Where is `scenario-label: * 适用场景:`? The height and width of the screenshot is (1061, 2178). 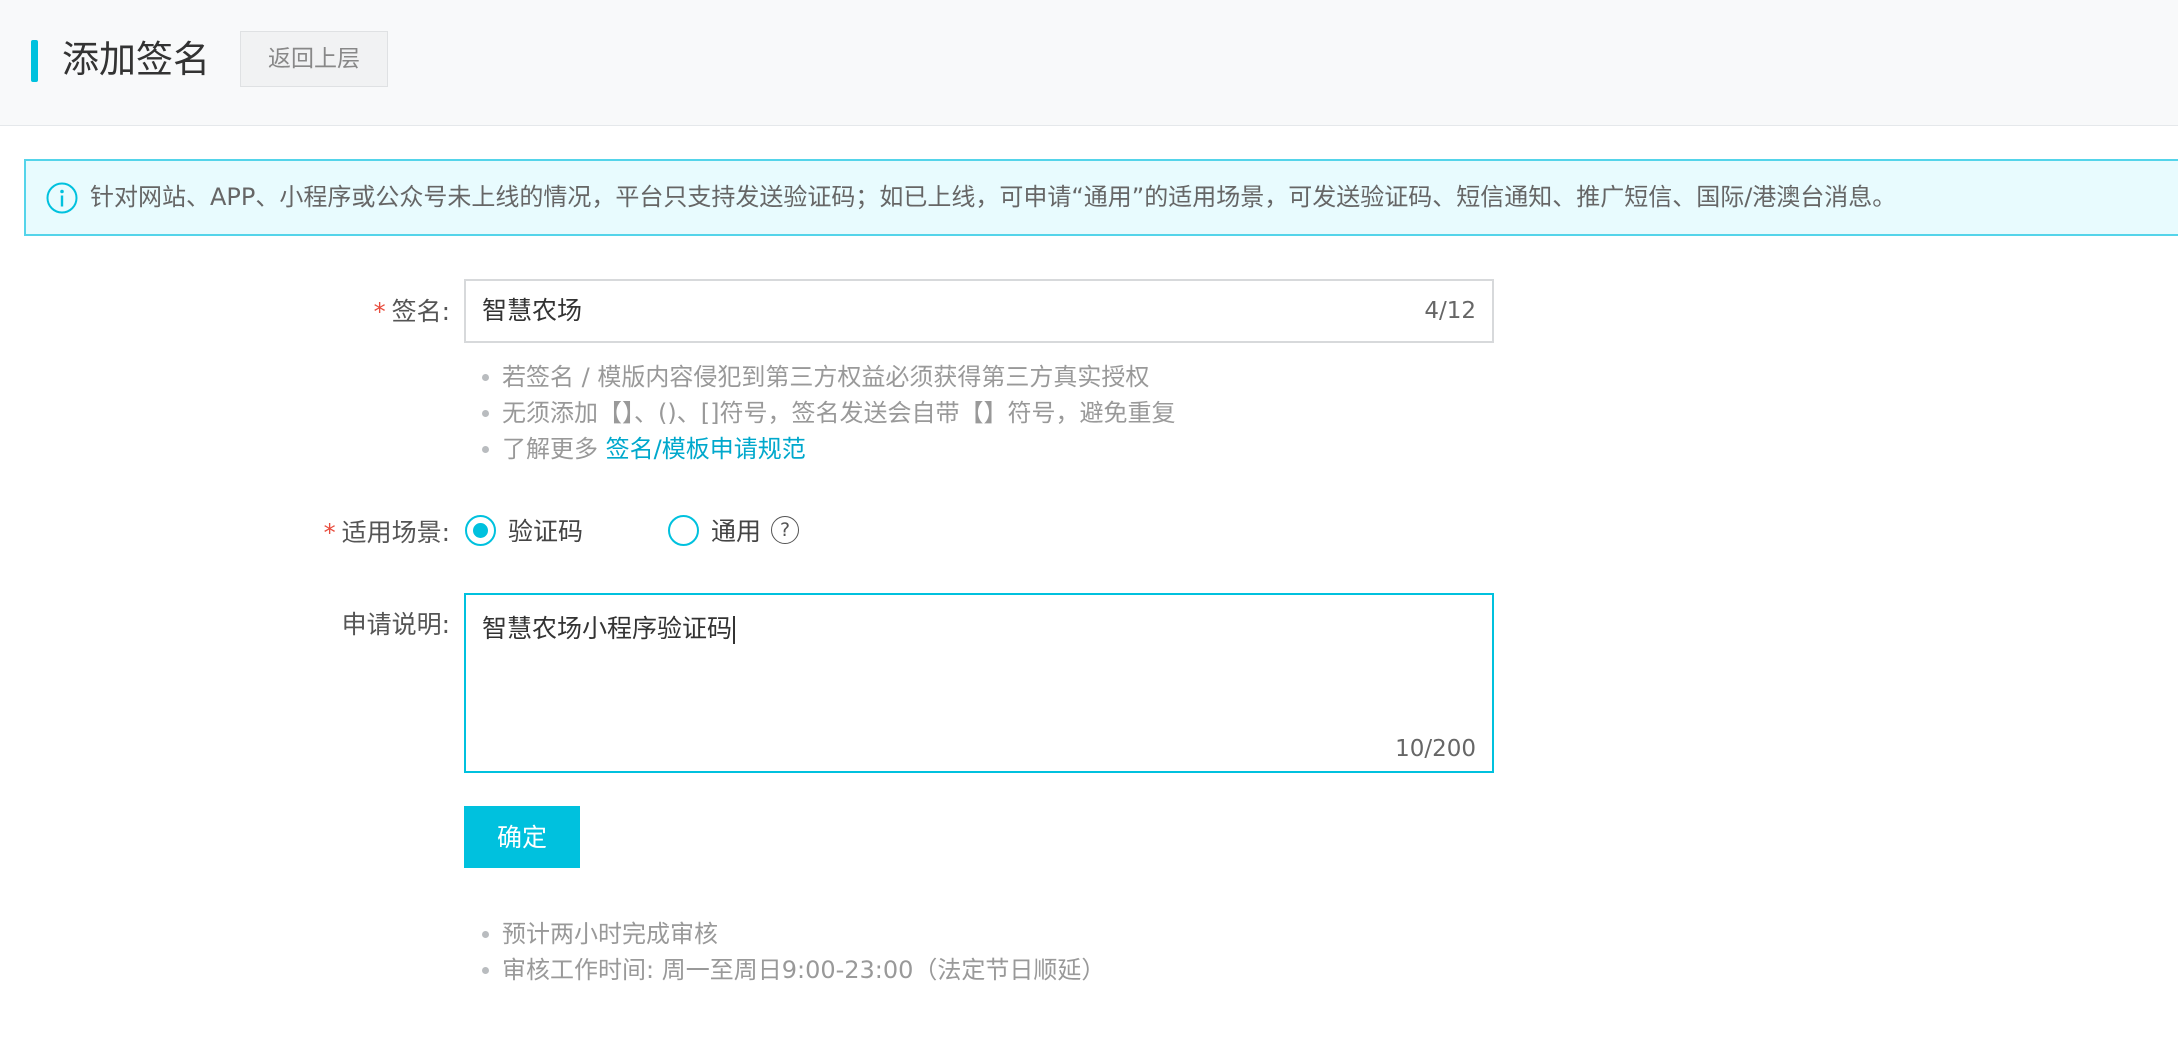
scenario-label: * 适用场景: is located at coordinates (375, 533).